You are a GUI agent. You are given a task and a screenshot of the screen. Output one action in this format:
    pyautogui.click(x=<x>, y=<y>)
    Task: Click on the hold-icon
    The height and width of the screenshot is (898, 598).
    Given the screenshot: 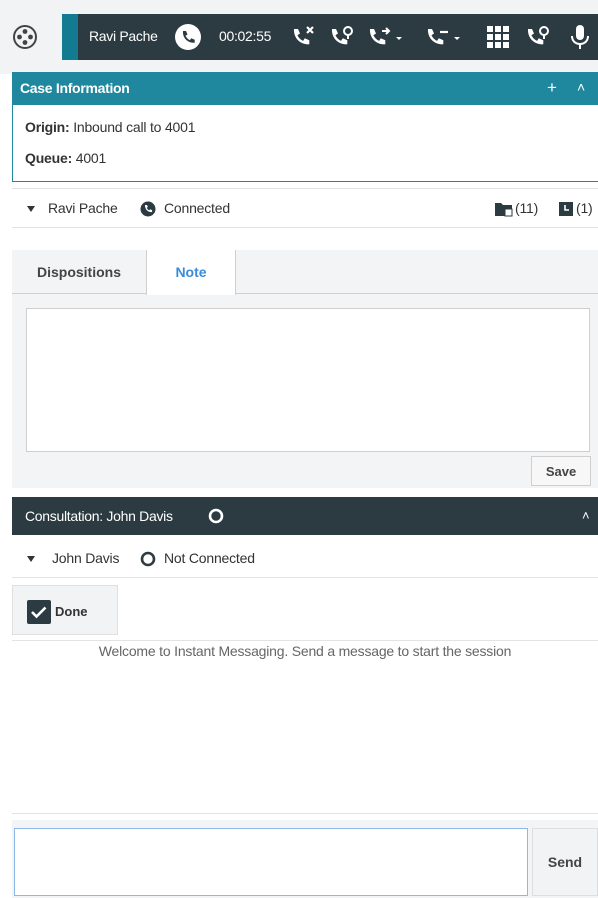 What is the action you would take?
    pyautogui.click(x=342, y=37)
    